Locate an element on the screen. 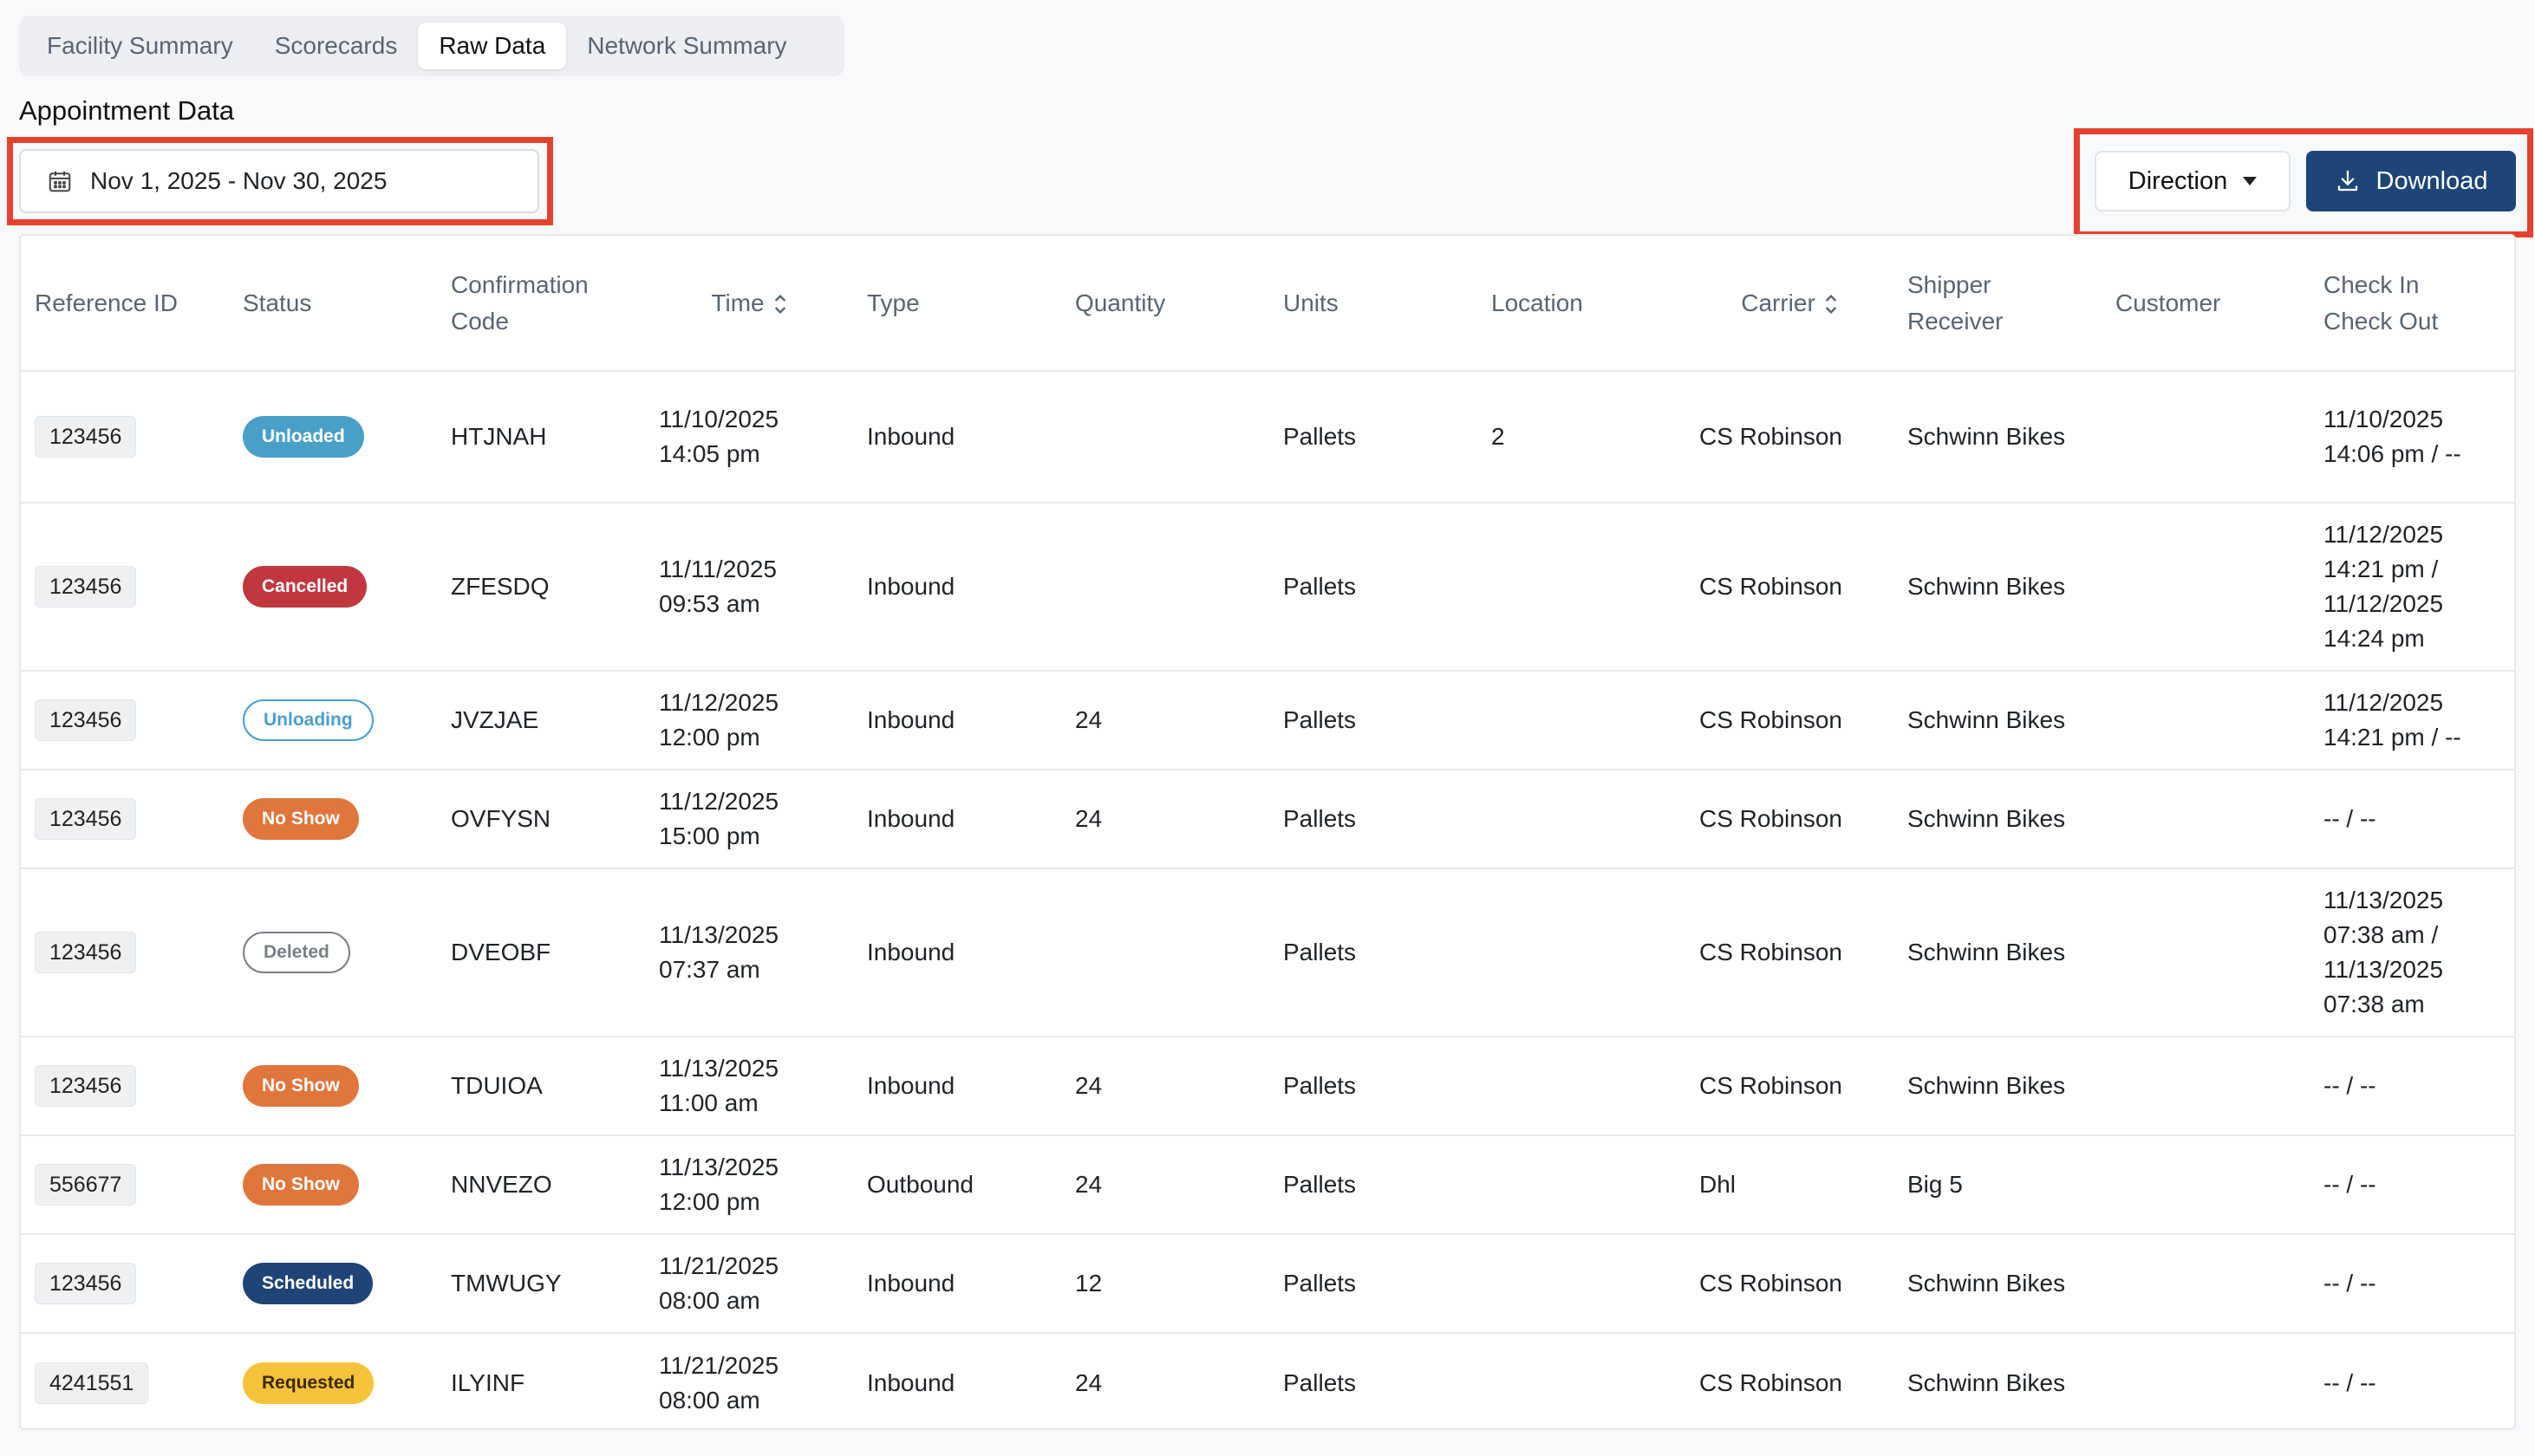 This screenshot has height=1456, width=2535. cell-ref: 4241551 is located at coordinates (125, 1380).